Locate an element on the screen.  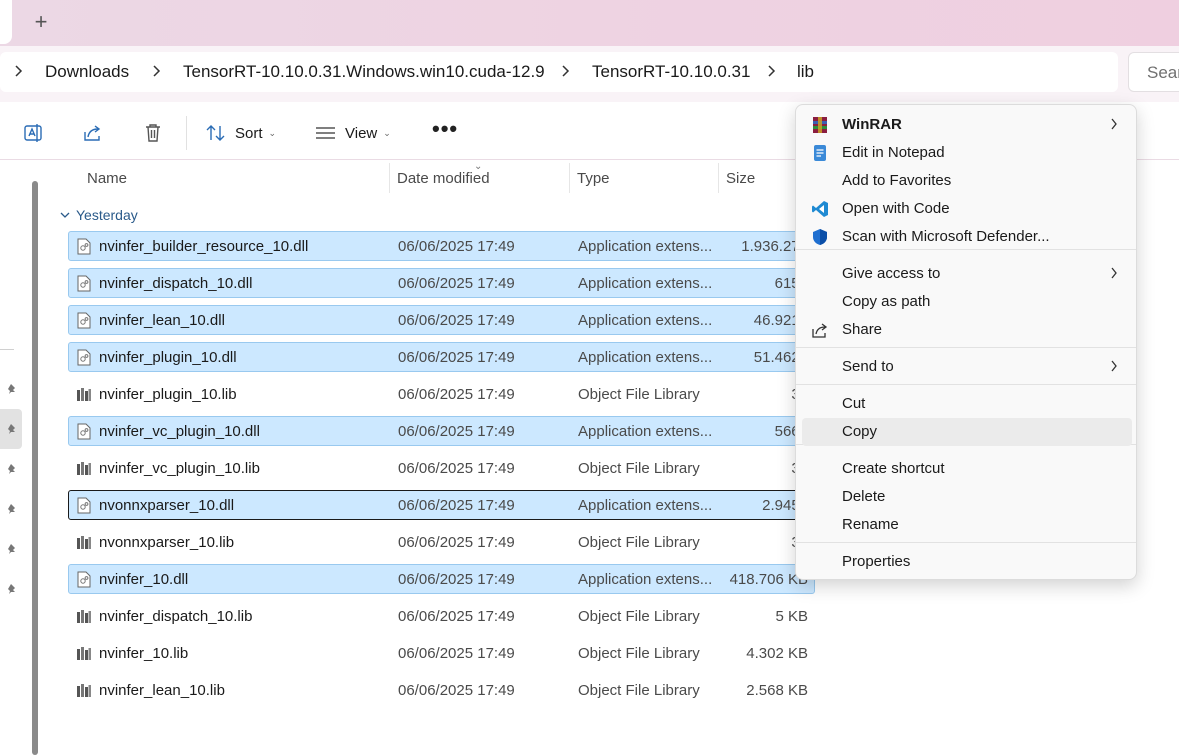
breadcrumb-lib: lib is located at coordinates (805, 72).